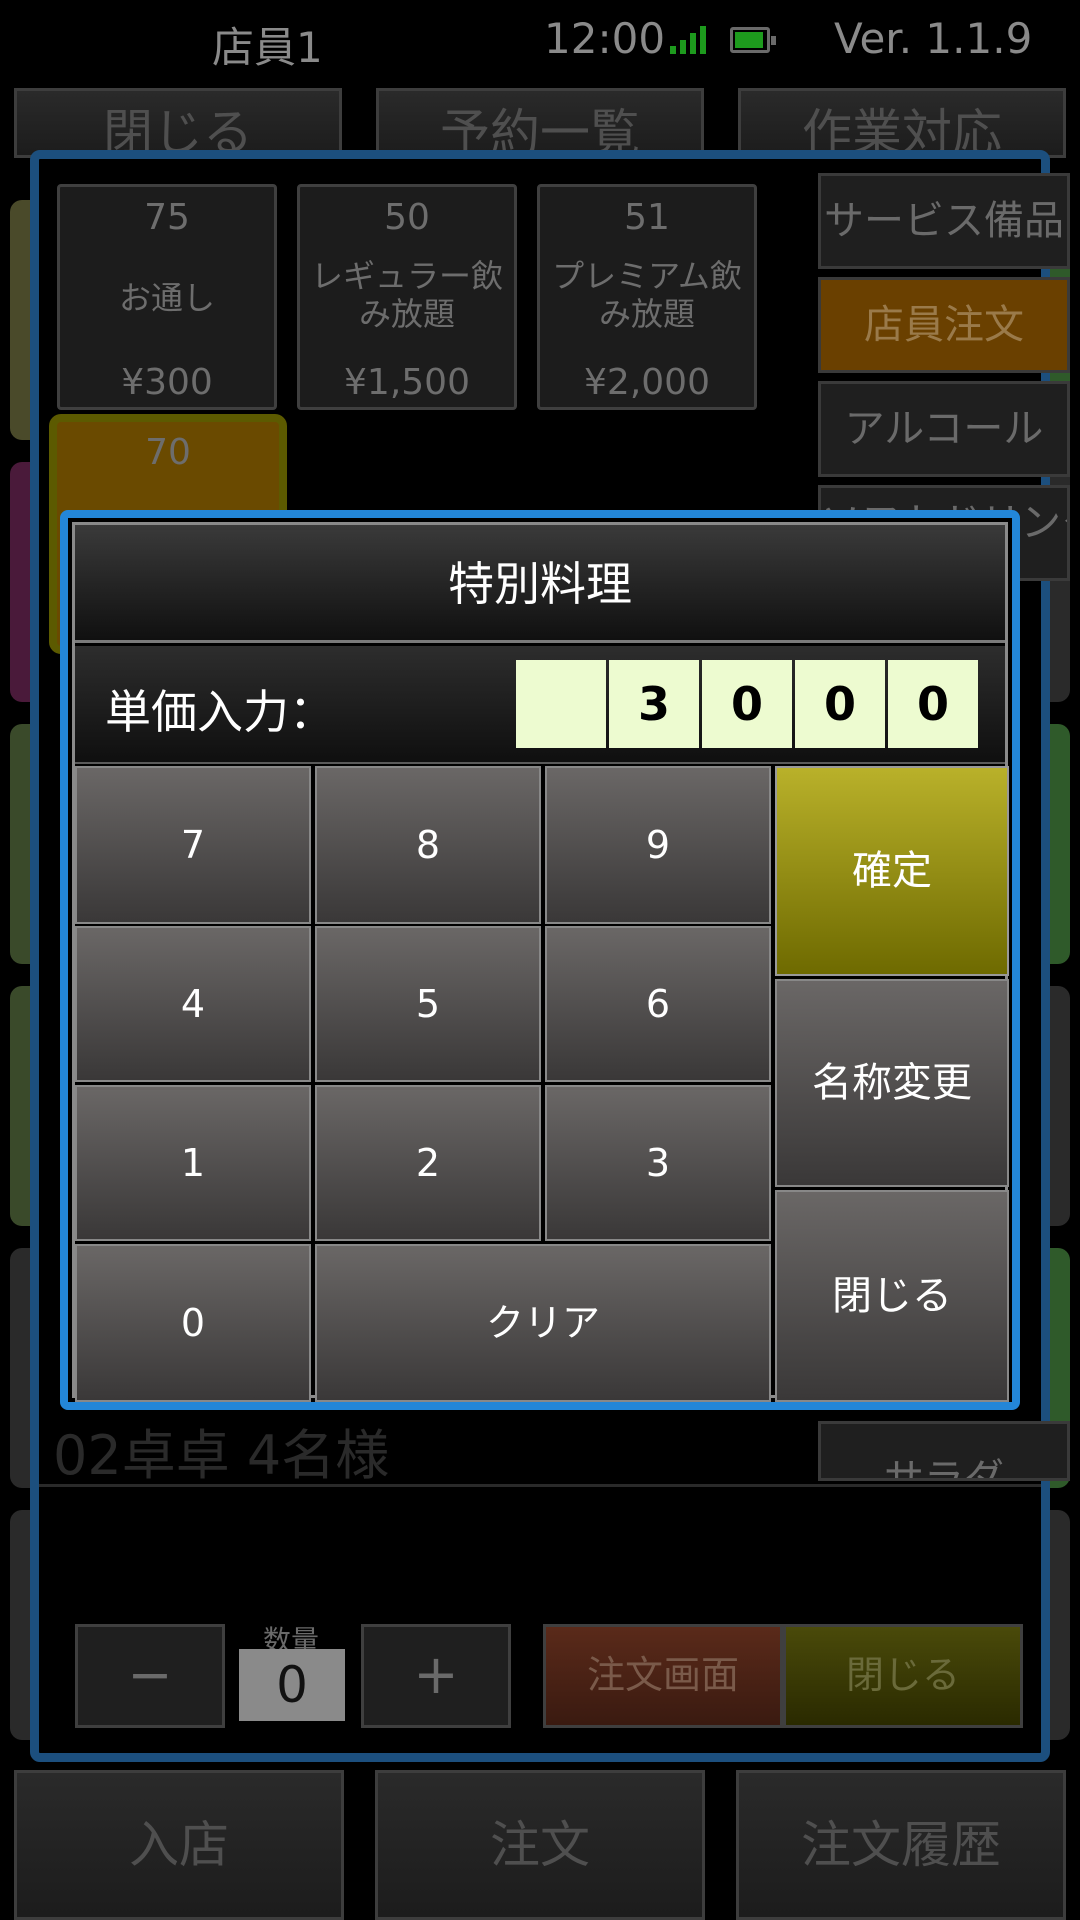 This screenshot has width=1080, height=1920. I want to click on status-time: 12:00, so click(605, 38).